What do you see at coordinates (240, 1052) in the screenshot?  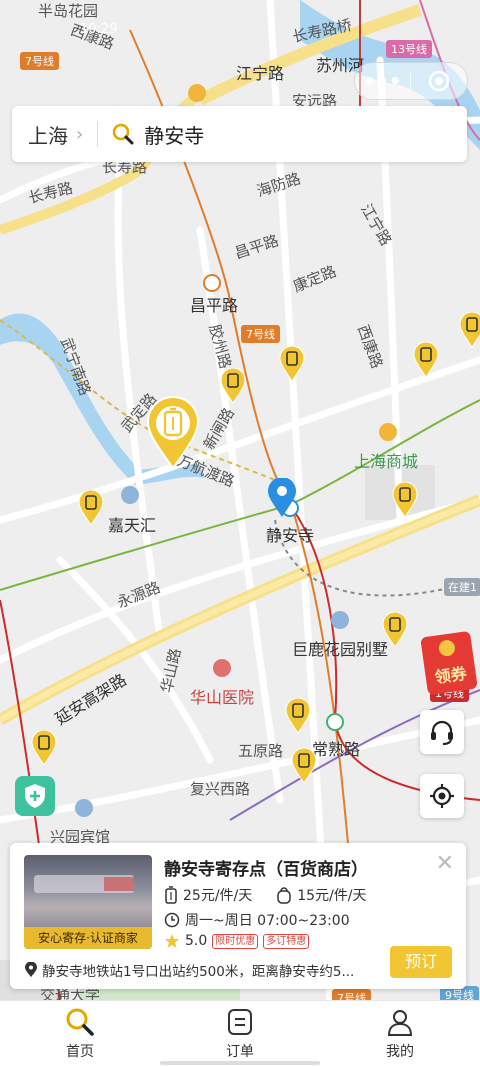 I see `tab-label: 订单` at bounding box center [240, 1052].